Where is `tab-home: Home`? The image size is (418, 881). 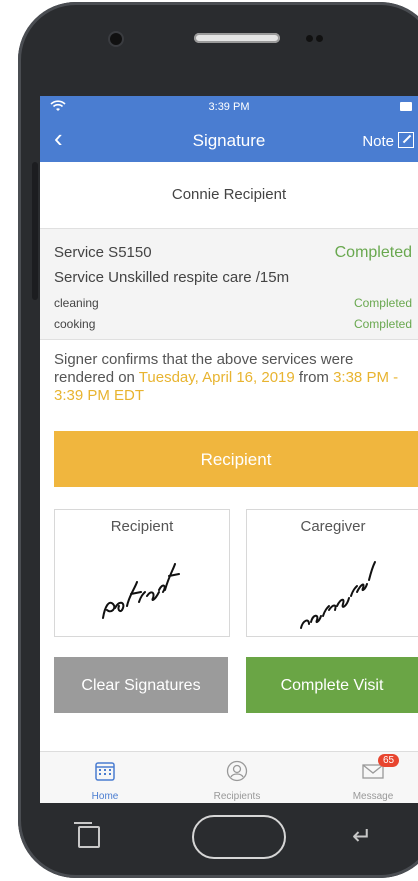 tab-home: Home is located at coordinates (105, 777).